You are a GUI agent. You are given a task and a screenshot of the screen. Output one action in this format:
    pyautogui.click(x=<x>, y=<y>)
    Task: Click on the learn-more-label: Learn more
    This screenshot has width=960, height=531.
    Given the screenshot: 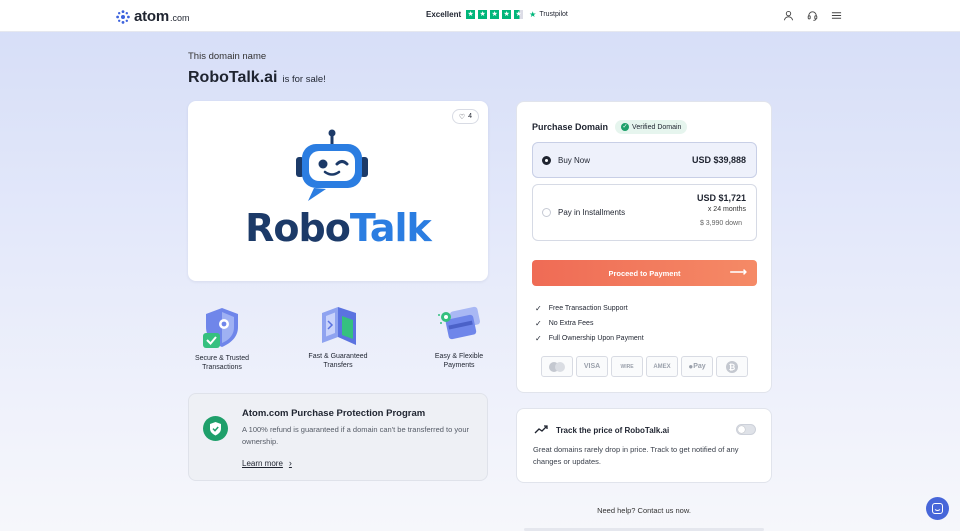 What is the action you would take?
    pyautogui.click(x=262, y=463)
    